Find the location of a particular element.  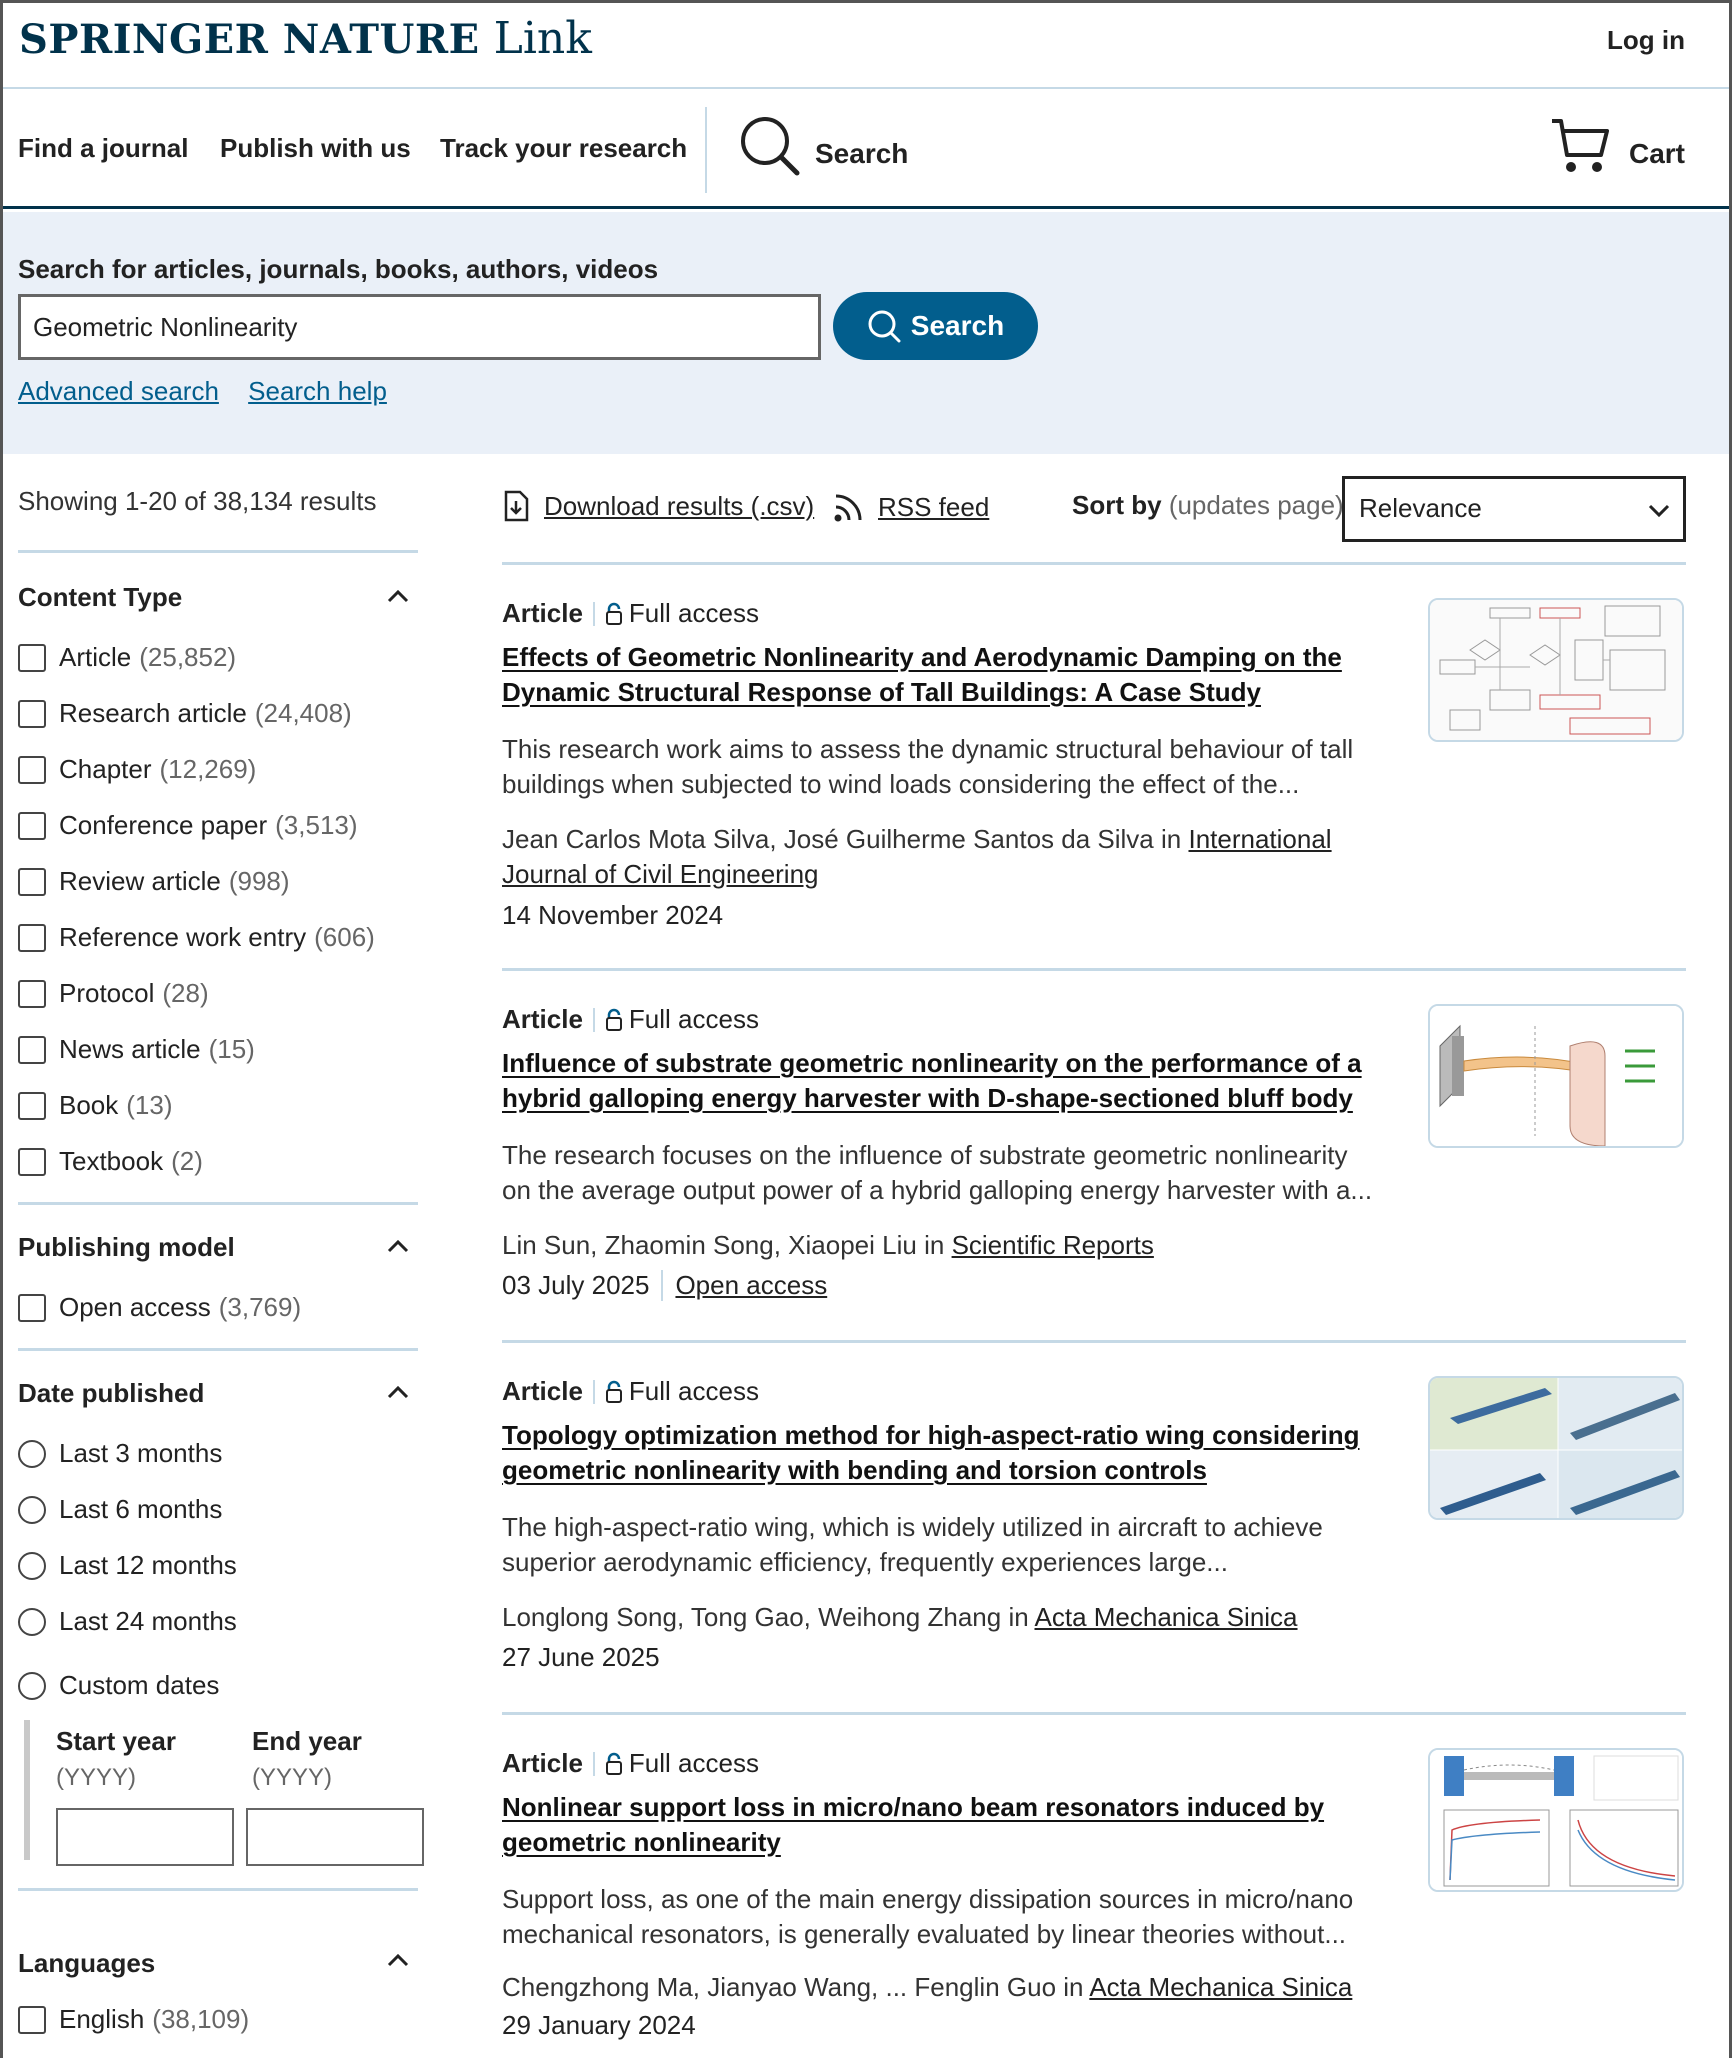

access-label: Full access is located at coordinates (693, 1391).